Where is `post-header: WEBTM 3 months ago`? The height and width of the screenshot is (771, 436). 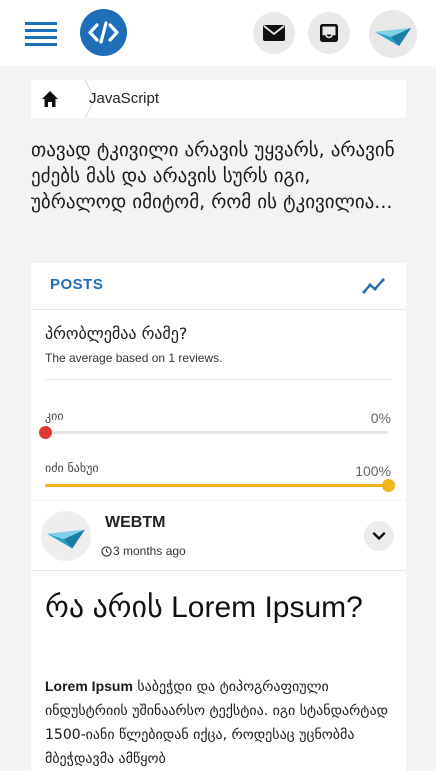 post-header: WEBTM 3 months ago is located at coordinates (218, 536).